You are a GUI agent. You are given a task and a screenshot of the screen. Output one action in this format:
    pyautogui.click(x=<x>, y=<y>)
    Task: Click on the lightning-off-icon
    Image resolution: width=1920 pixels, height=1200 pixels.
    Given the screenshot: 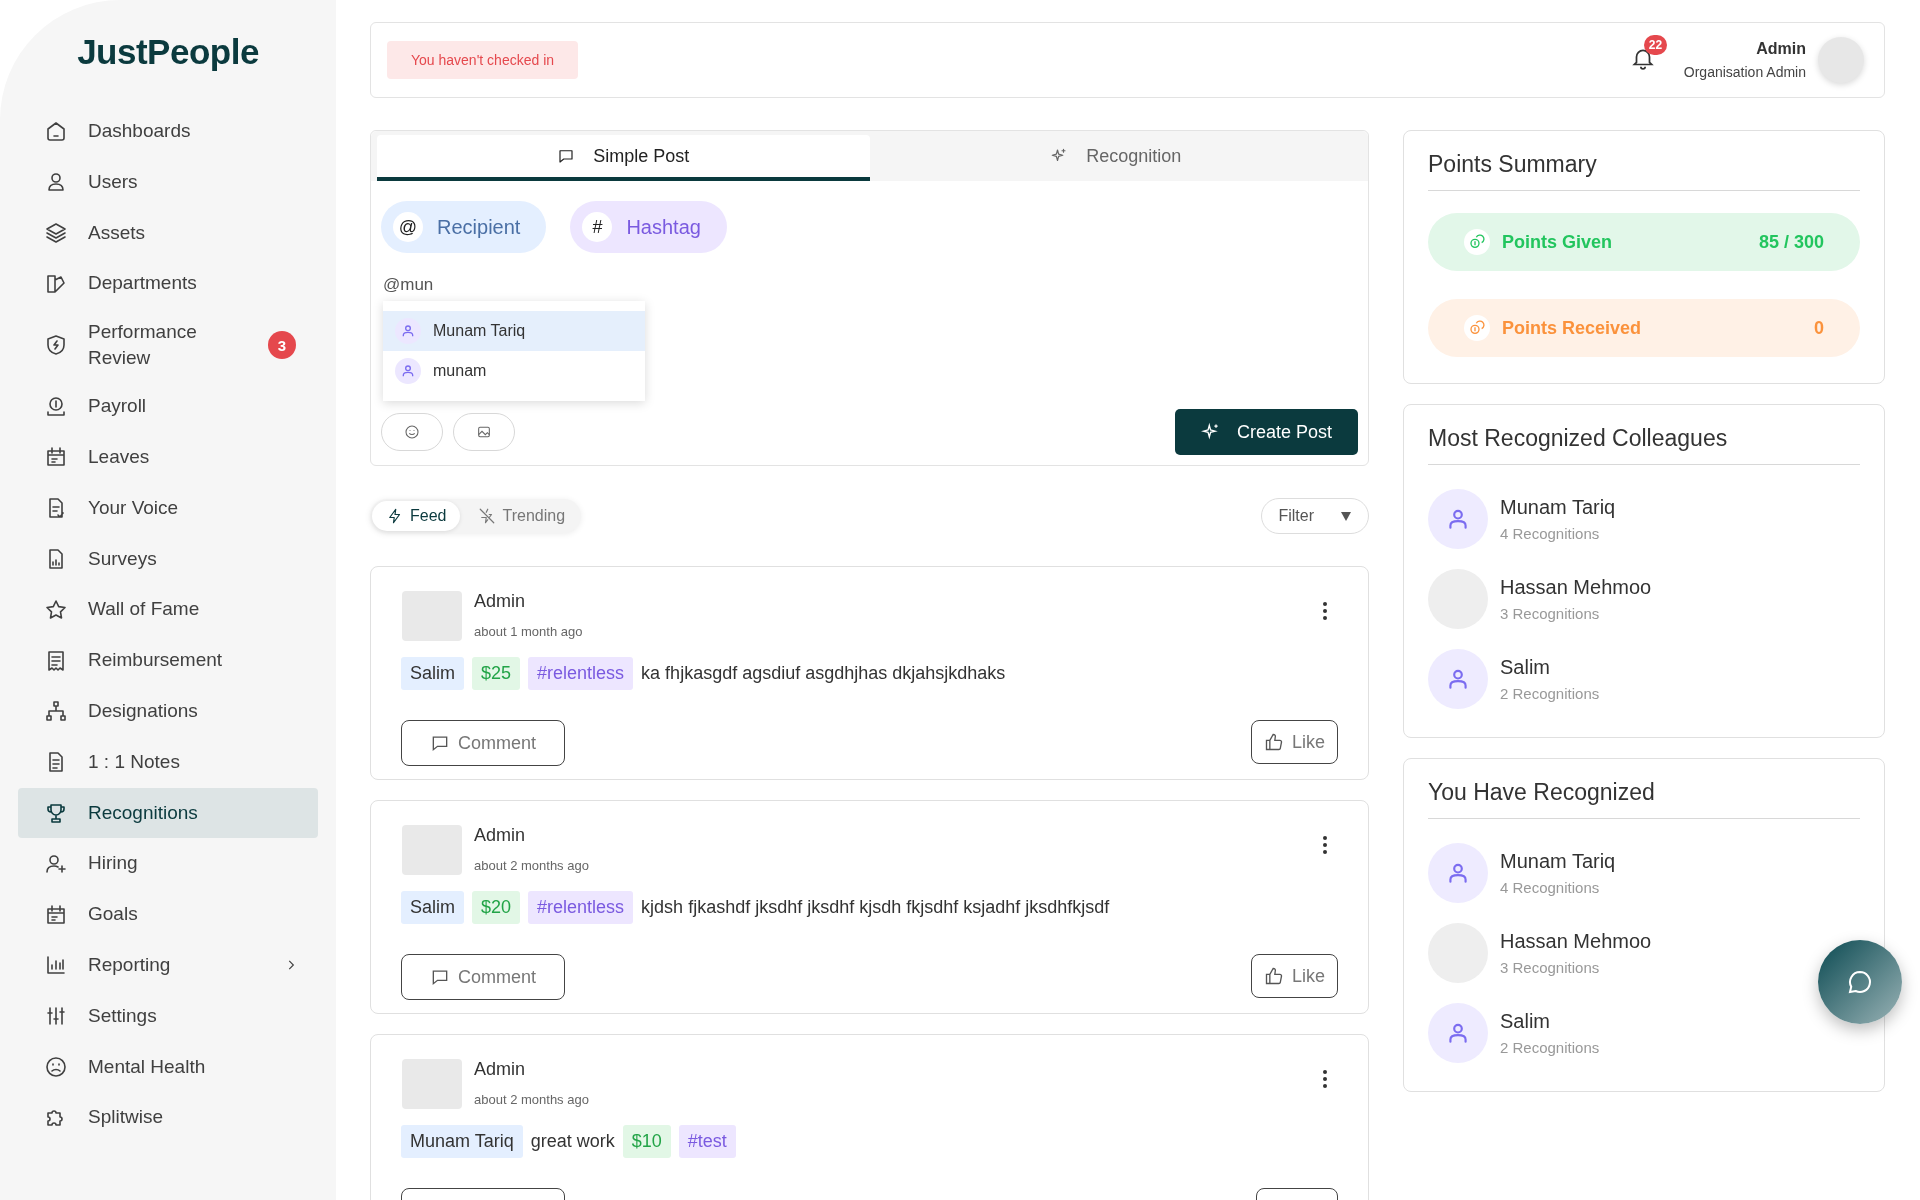 What is the action you would take?
    pyautogui.click(x=487, y=516)
    